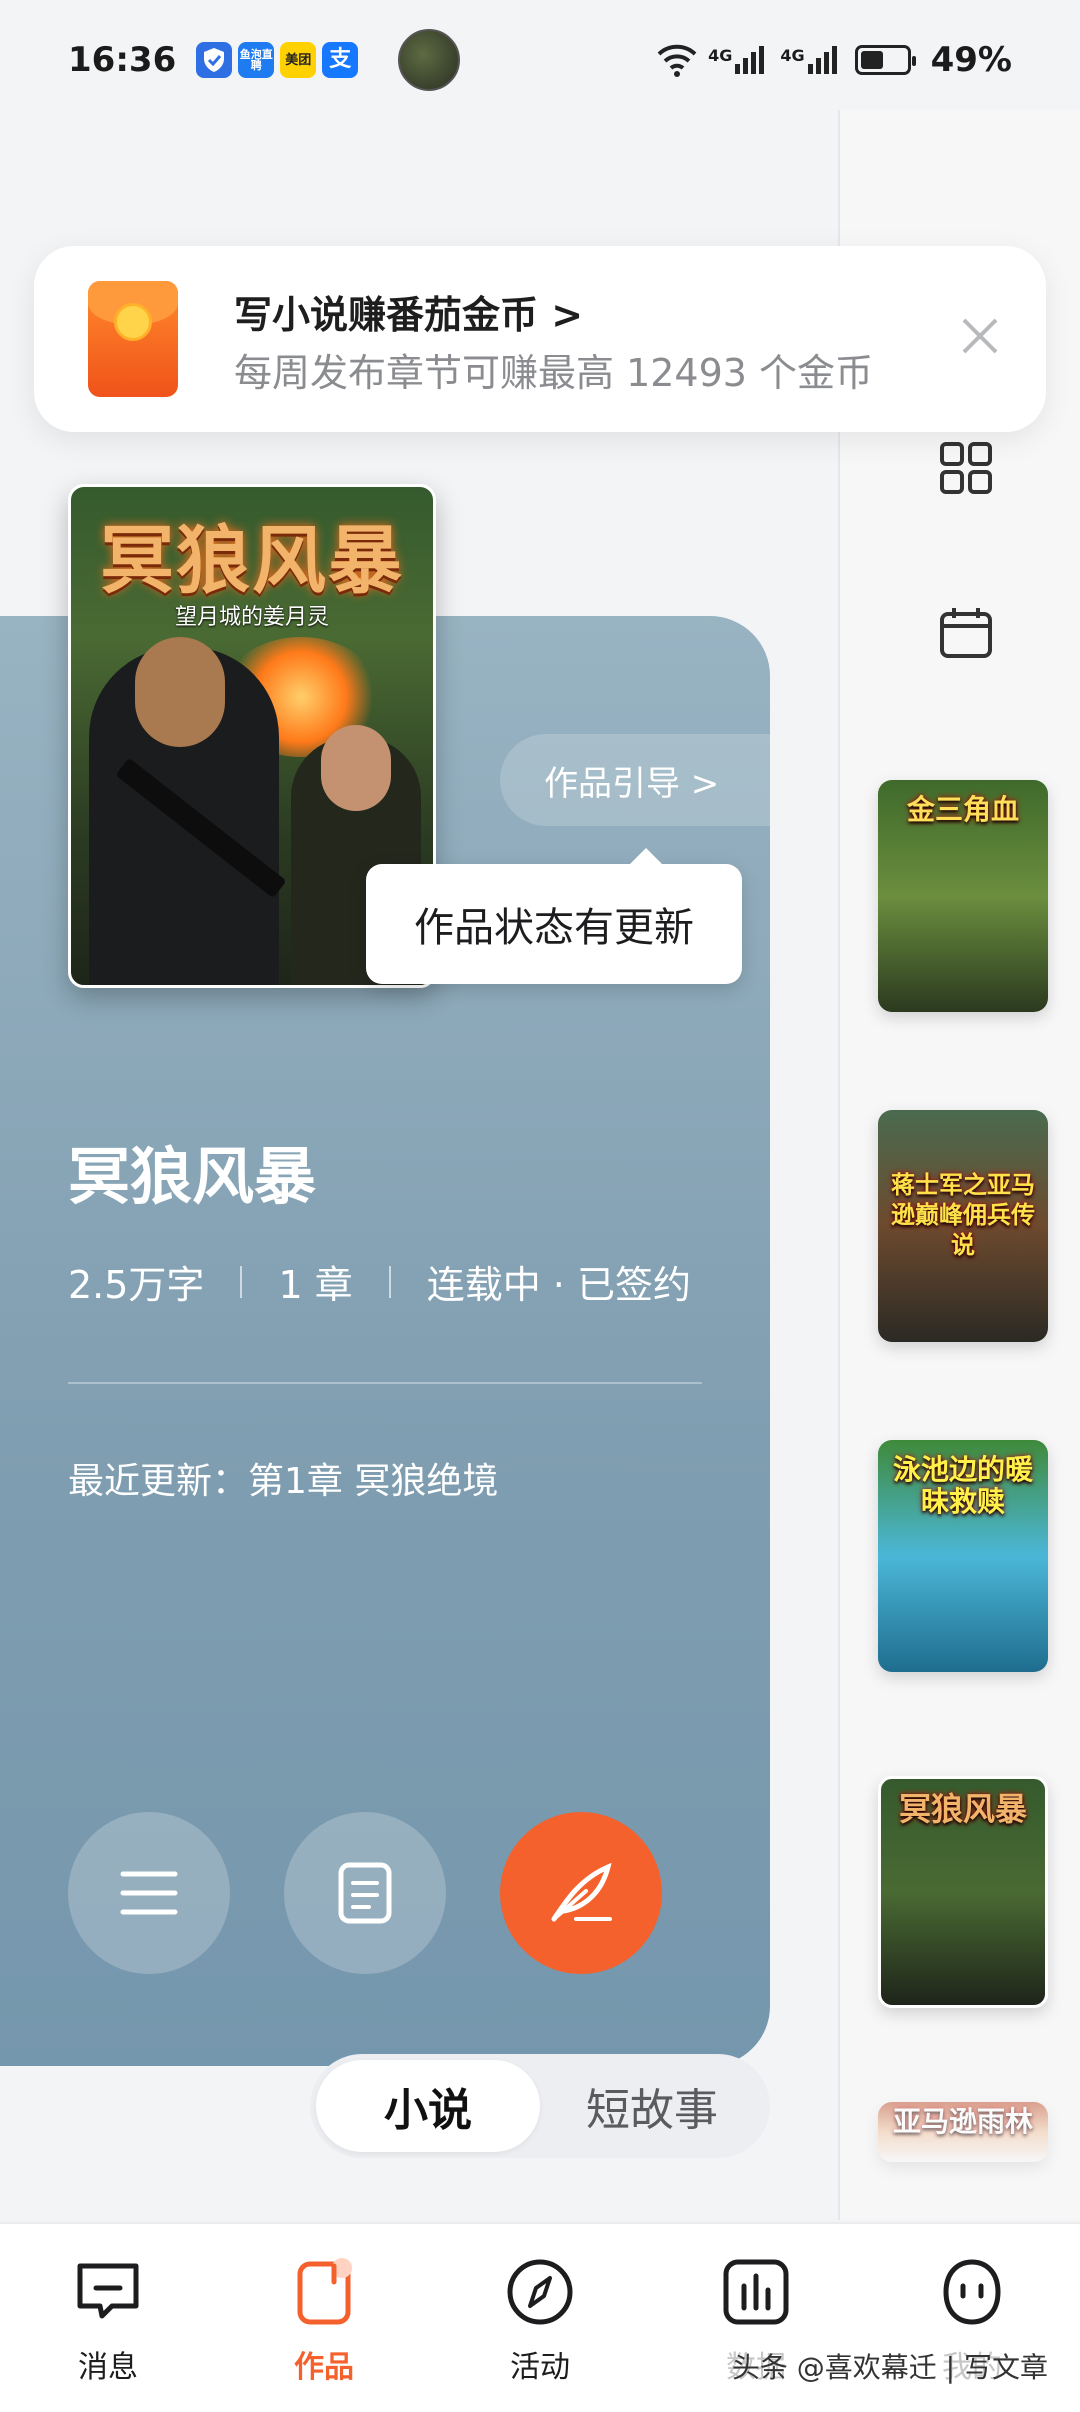  I want to click on status-right: 4G 4G 49%, so click(834, 60).